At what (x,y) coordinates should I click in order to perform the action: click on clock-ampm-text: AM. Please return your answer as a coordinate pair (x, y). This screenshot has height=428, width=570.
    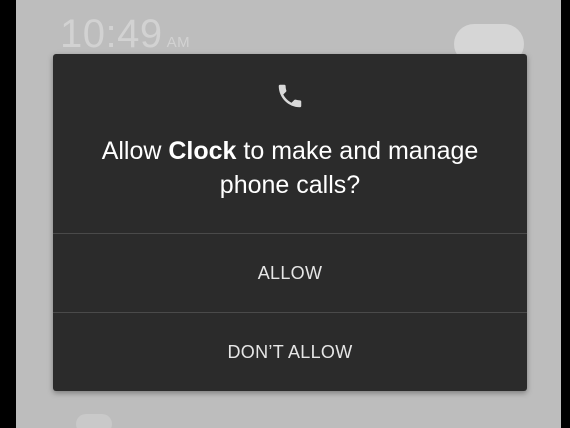
    Looking at the image, I should click on (178, 42).